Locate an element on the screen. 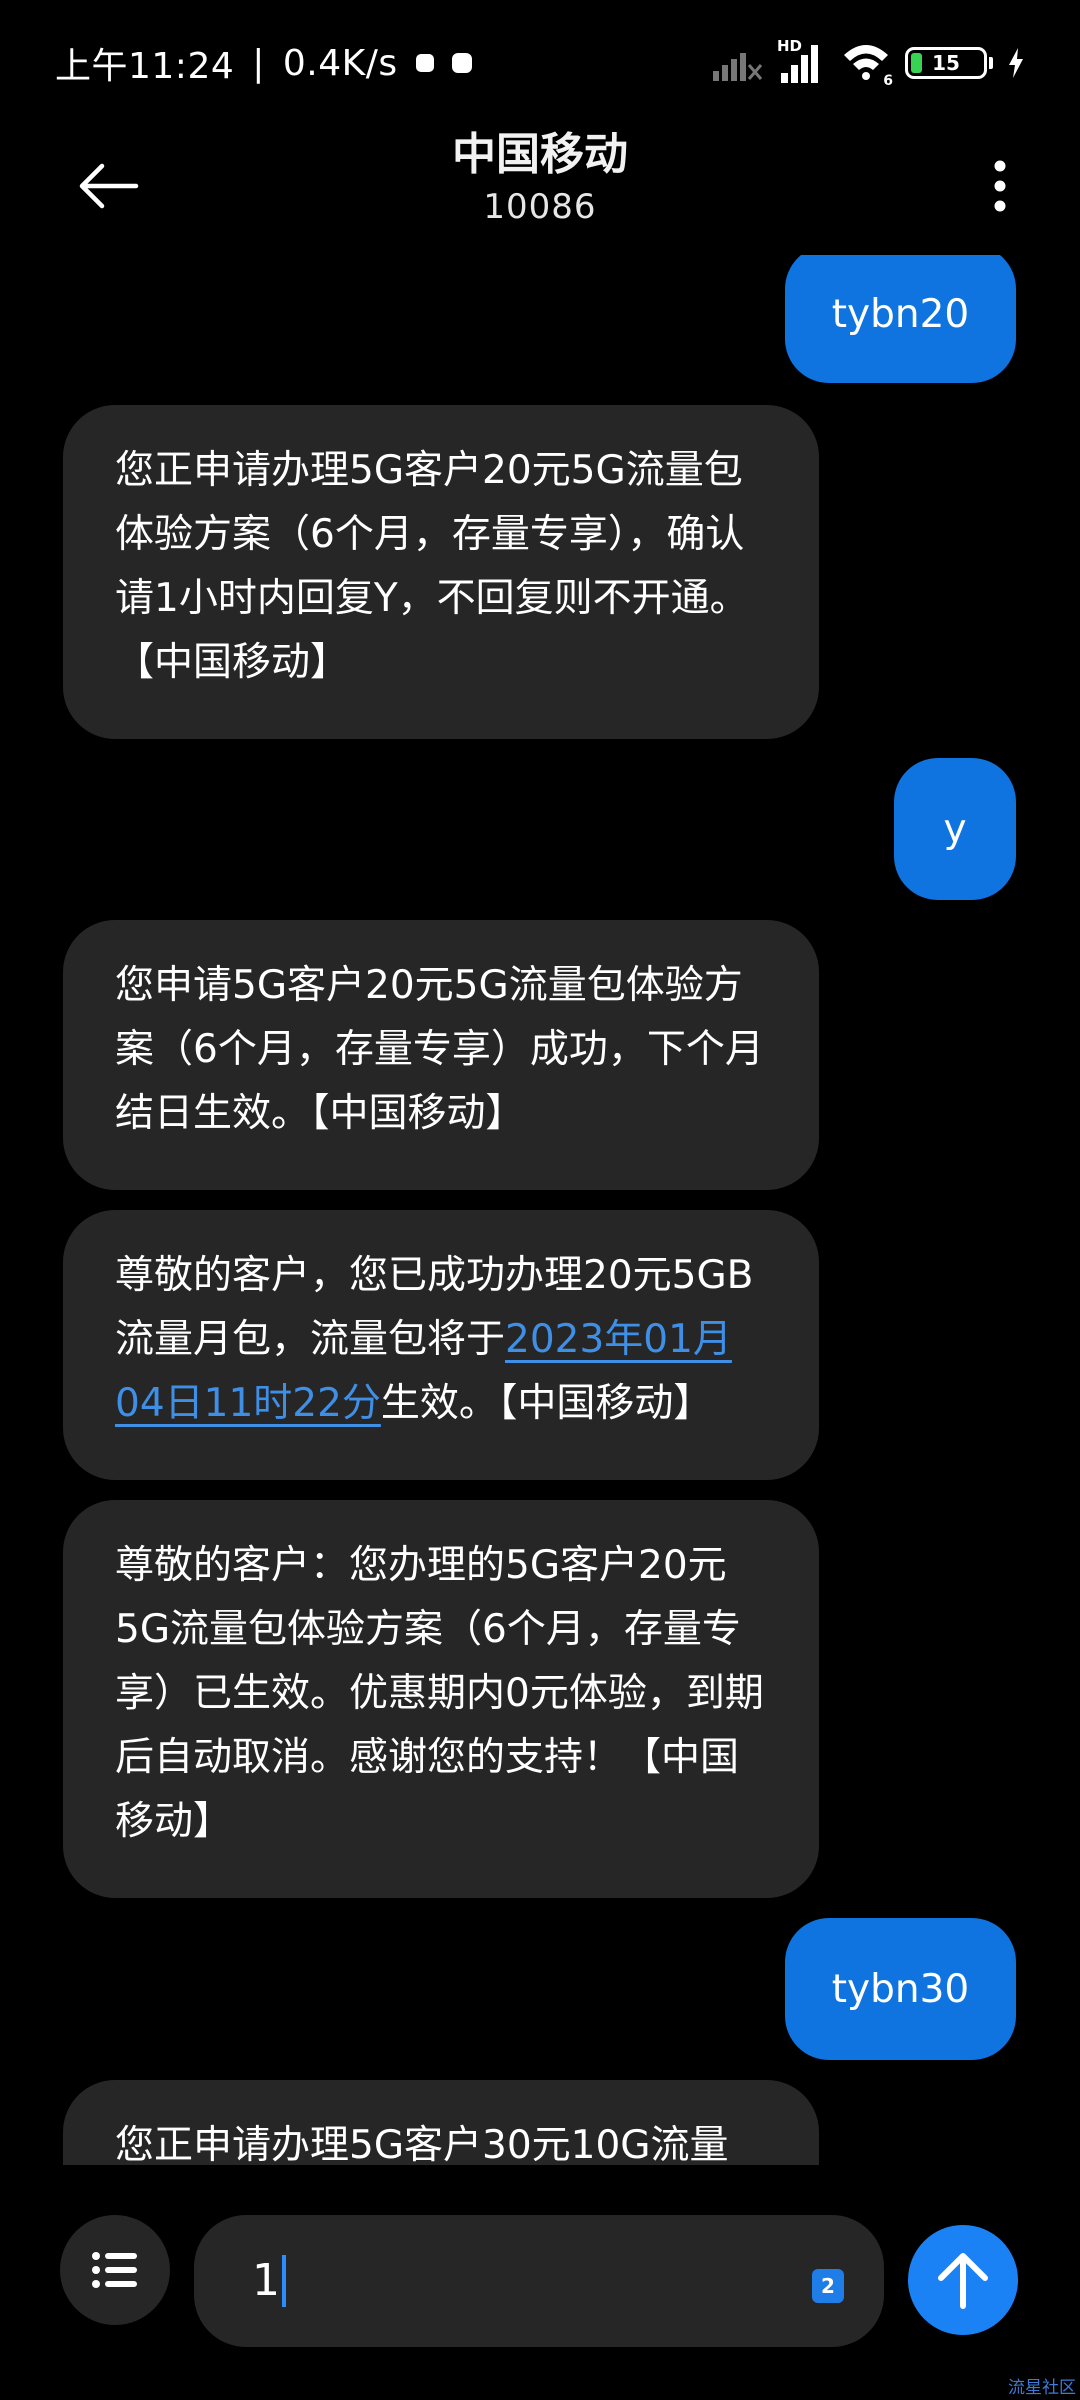 This screenshot has height=2400, width=1080. wifi-6-label: 6 is located at coordinates (888, 81).